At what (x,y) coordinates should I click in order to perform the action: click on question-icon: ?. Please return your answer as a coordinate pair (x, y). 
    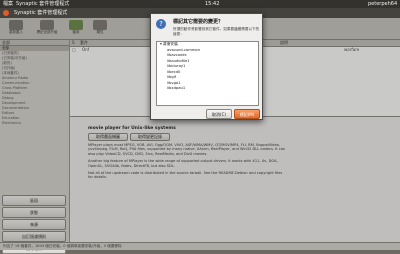
    Looking at the image, I should click on (161, 24).